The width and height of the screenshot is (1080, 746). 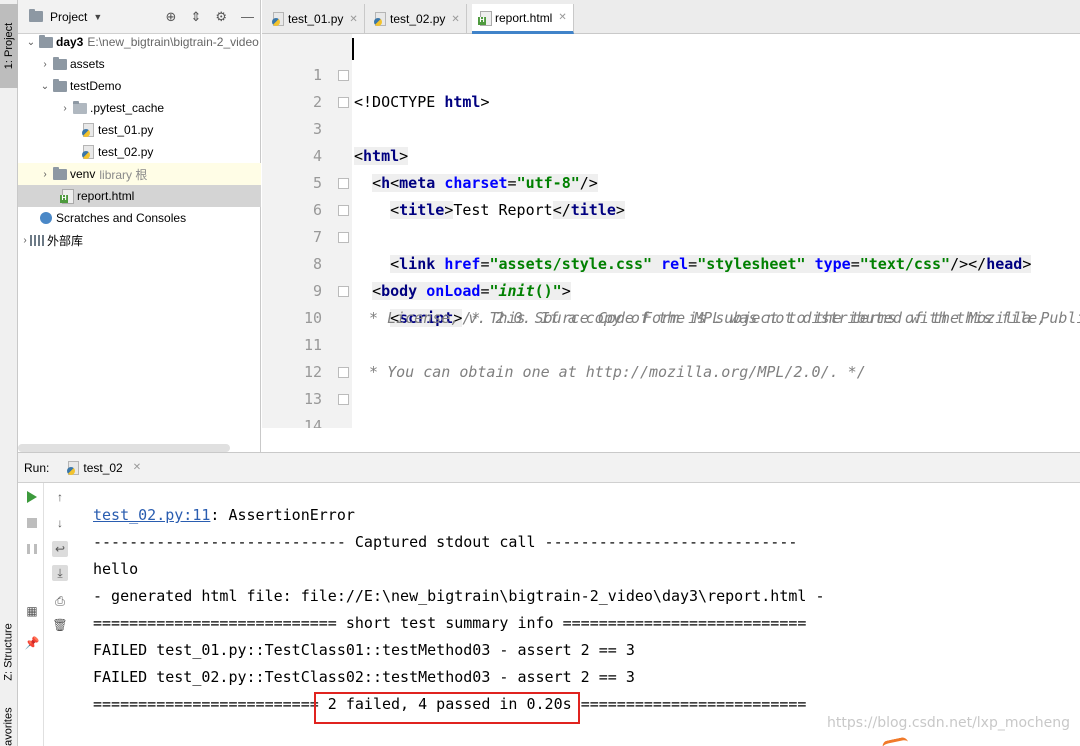 What do you see at coordinates (123, 174) in the screenshot?
I see `tree-item-note: library 根` at bounding box center [123, 174].